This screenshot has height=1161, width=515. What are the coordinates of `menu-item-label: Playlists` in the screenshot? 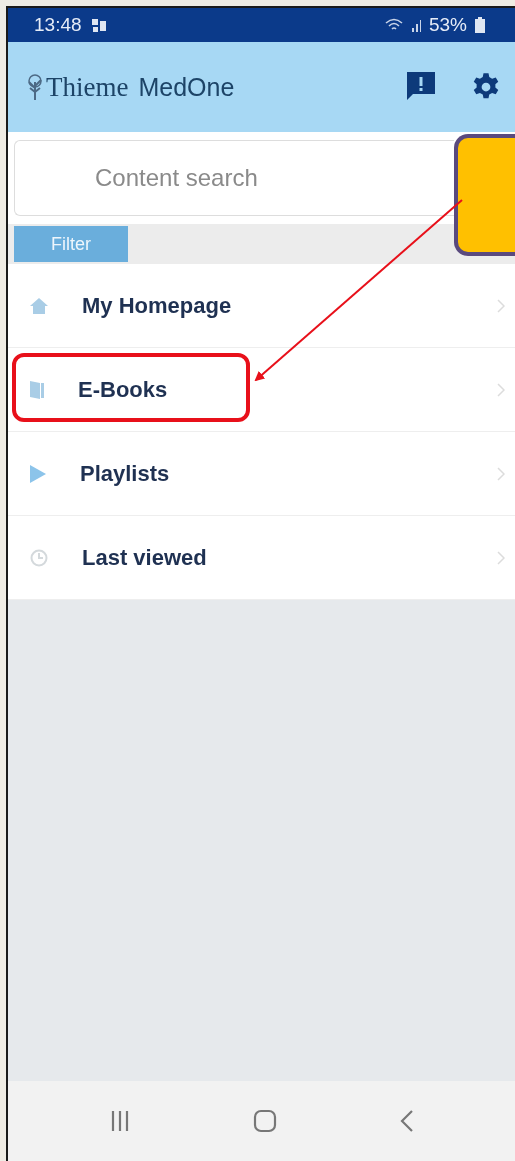 It's located at (125, 473).